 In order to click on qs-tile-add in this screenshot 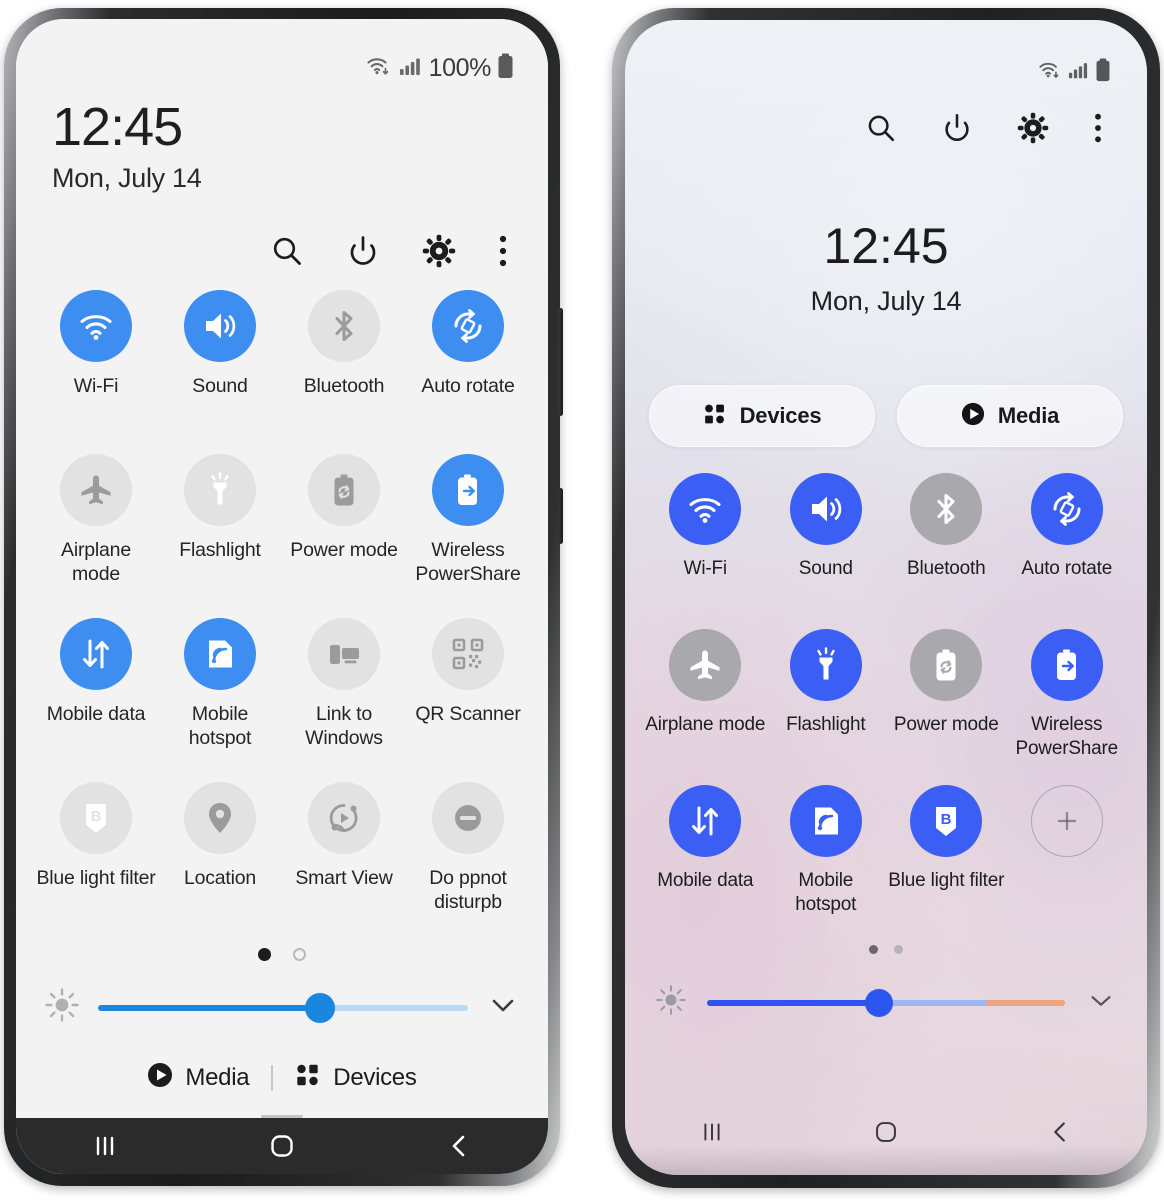, I will do `click(1067, 857)`.